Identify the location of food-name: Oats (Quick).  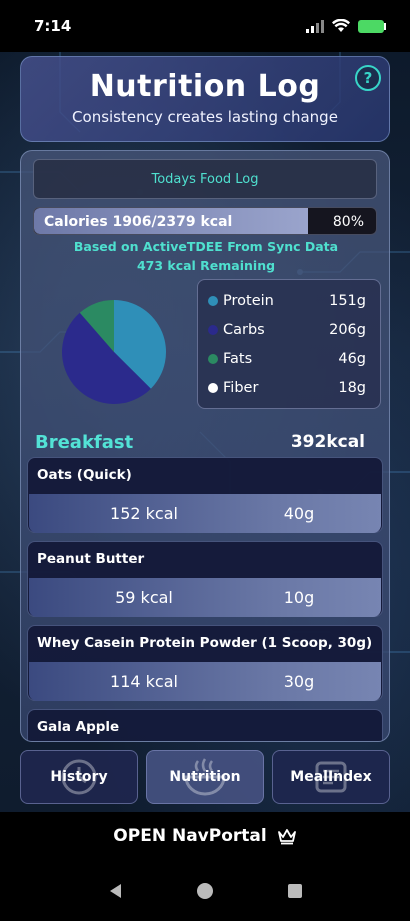
(84, 475).